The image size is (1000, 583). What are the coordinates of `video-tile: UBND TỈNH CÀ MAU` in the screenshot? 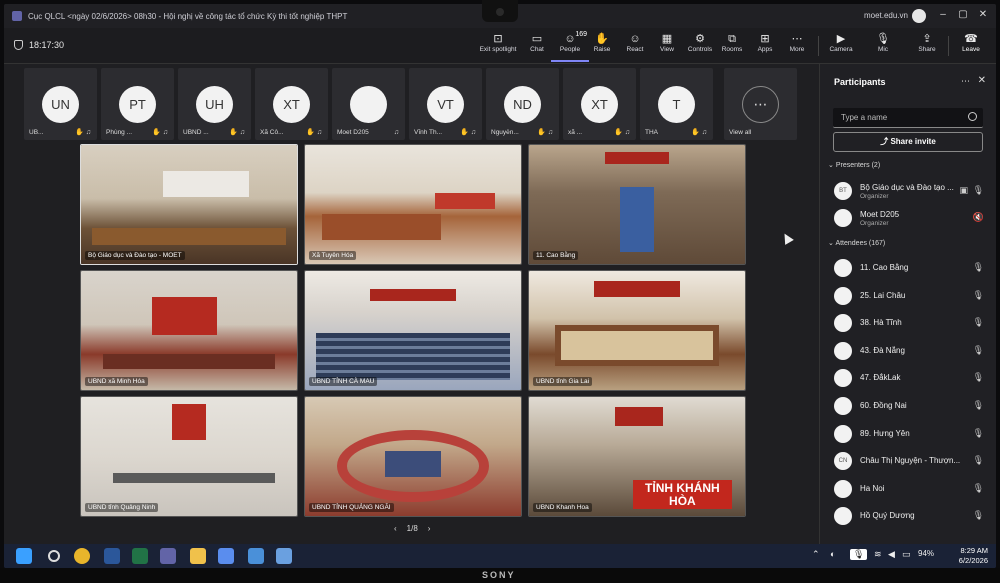 It's located at (413, 330).